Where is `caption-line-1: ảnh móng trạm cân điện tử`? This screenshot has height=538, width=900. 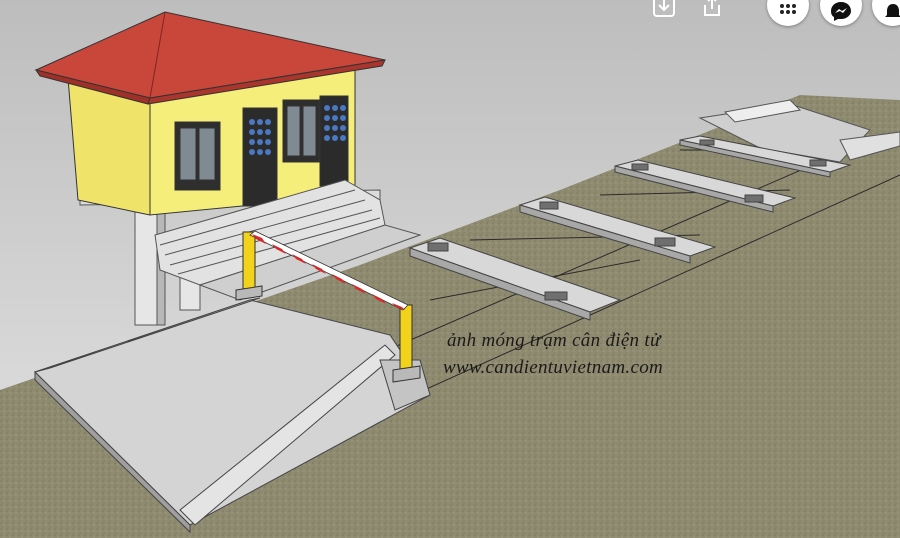 caption-line-1: ảnh móng trạm cân điện tử is located at coordinates (554, 340).